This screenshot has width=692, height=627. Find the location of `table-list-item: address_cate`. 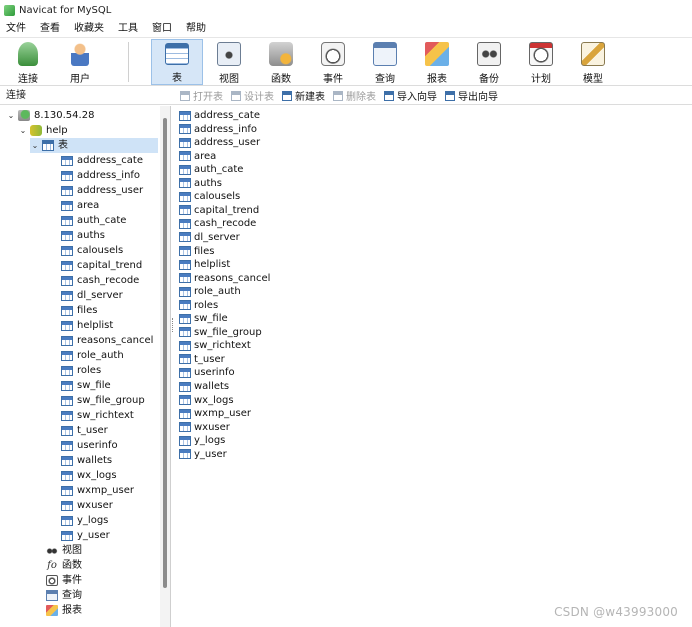

table-list-item: address_cate is located at coordinates (219, 115).